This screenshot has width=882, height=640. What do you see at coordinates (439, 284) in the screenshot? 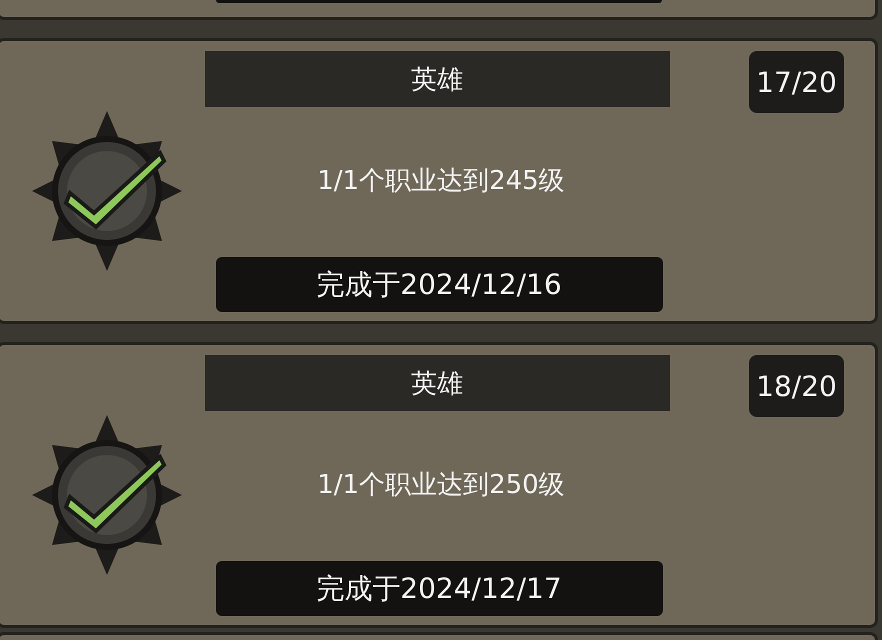
I see `completion-date: 完成于2024/12/16` at bounding box center [439, 284].